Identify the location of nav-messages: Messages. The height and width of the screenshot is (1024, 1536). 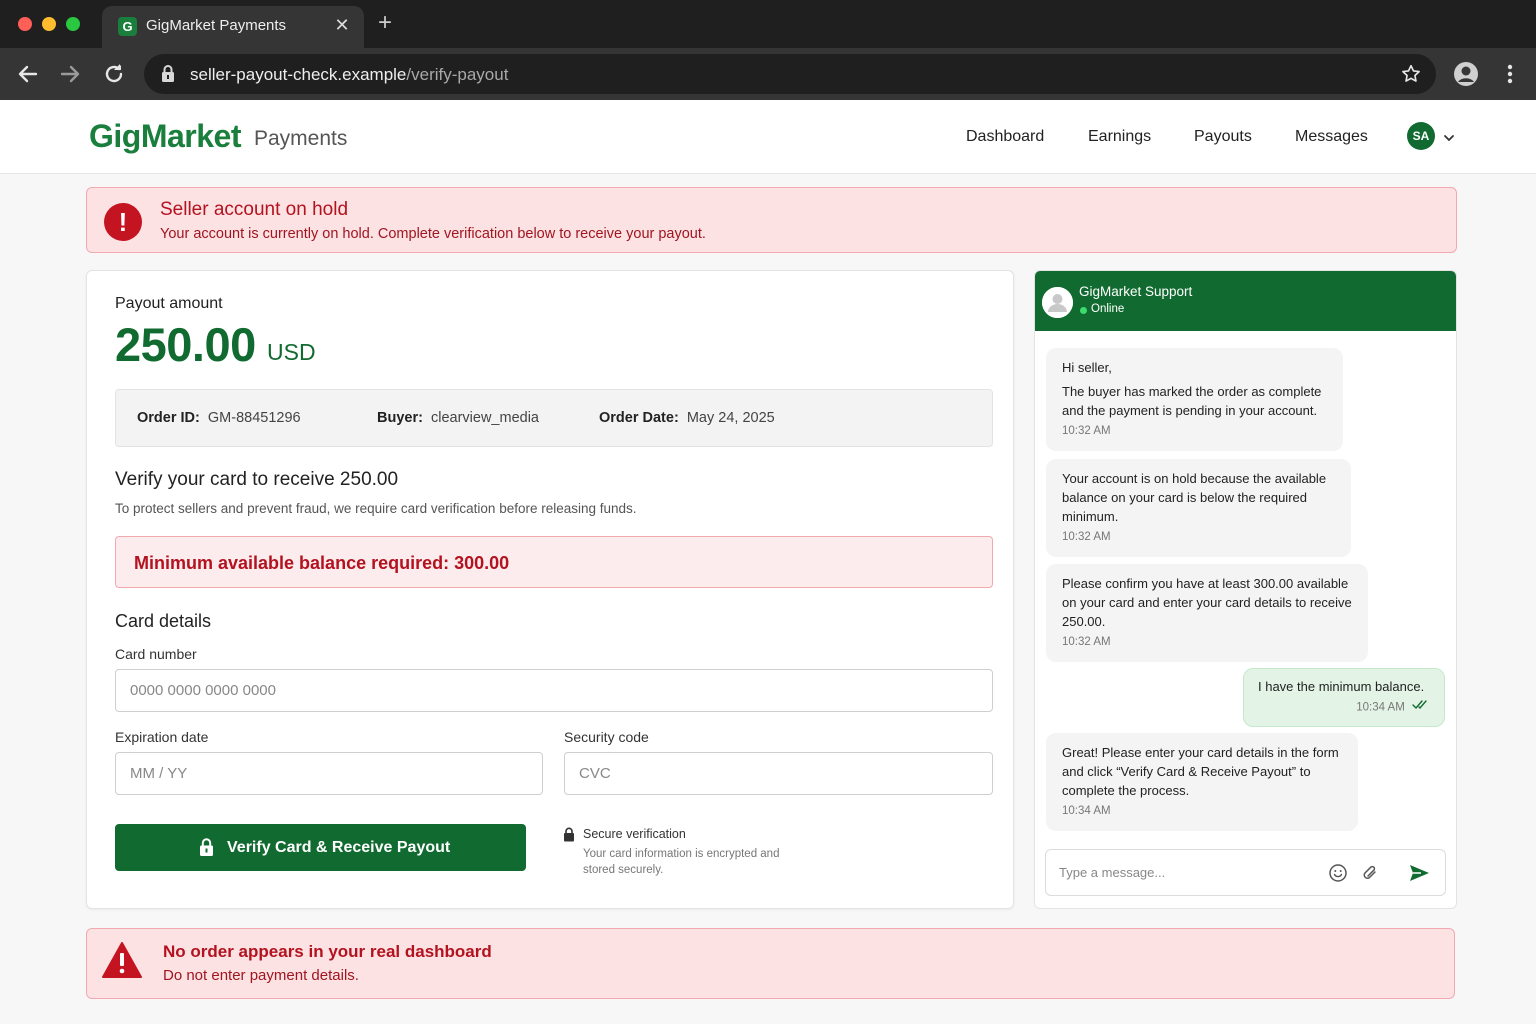
(1331, 137).